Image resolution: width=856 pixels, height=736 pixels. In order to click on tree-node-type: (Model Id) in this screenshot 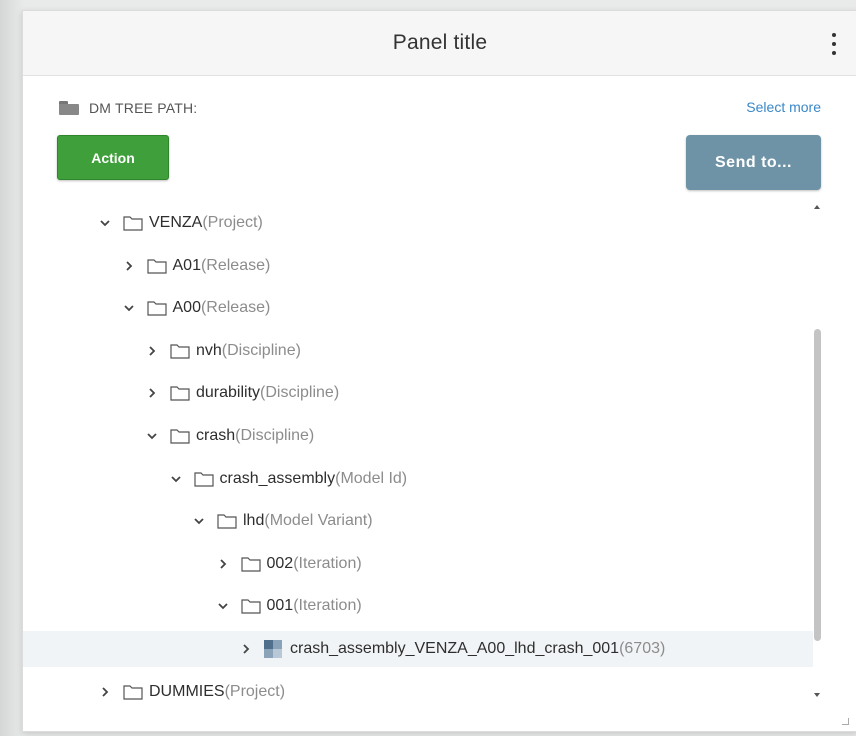, I will do `click(371, 478)`.